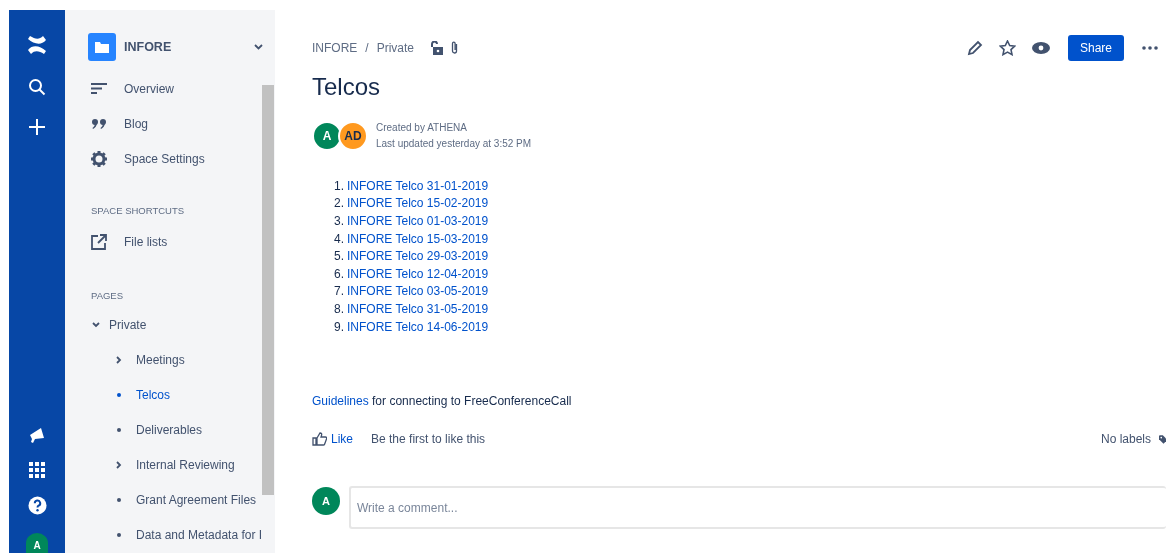 This screenshot has height=553, width=1166. Describe the element at coordinates (1040, 47) in the screenshot. I see `eye-icon` at that location.